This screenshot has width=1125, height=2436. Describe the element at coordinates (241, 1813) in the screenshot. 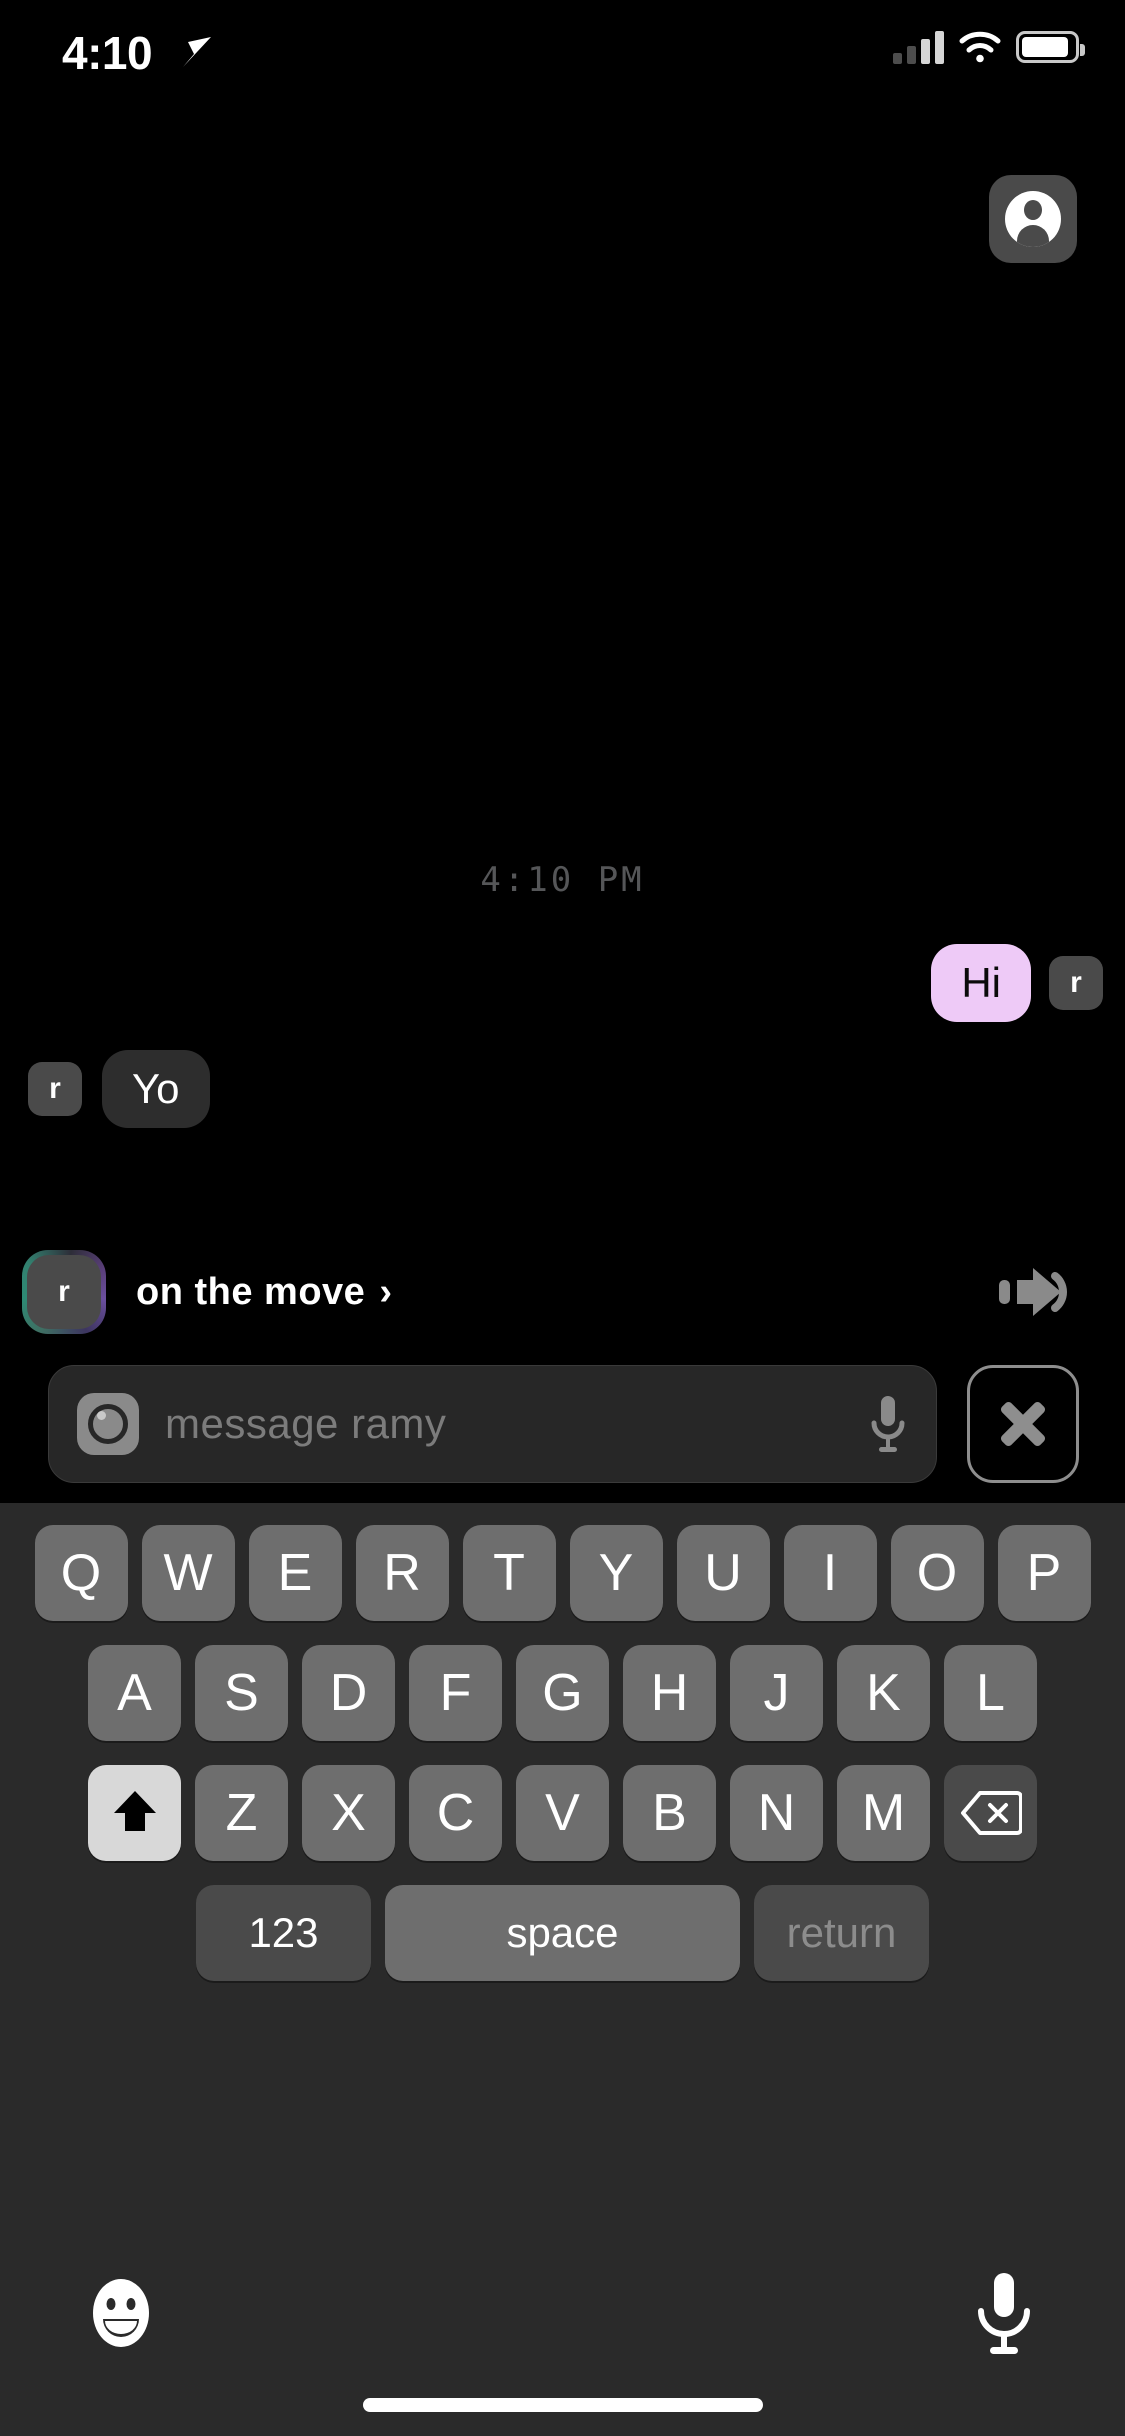

I see `key-z: Z` at that location.